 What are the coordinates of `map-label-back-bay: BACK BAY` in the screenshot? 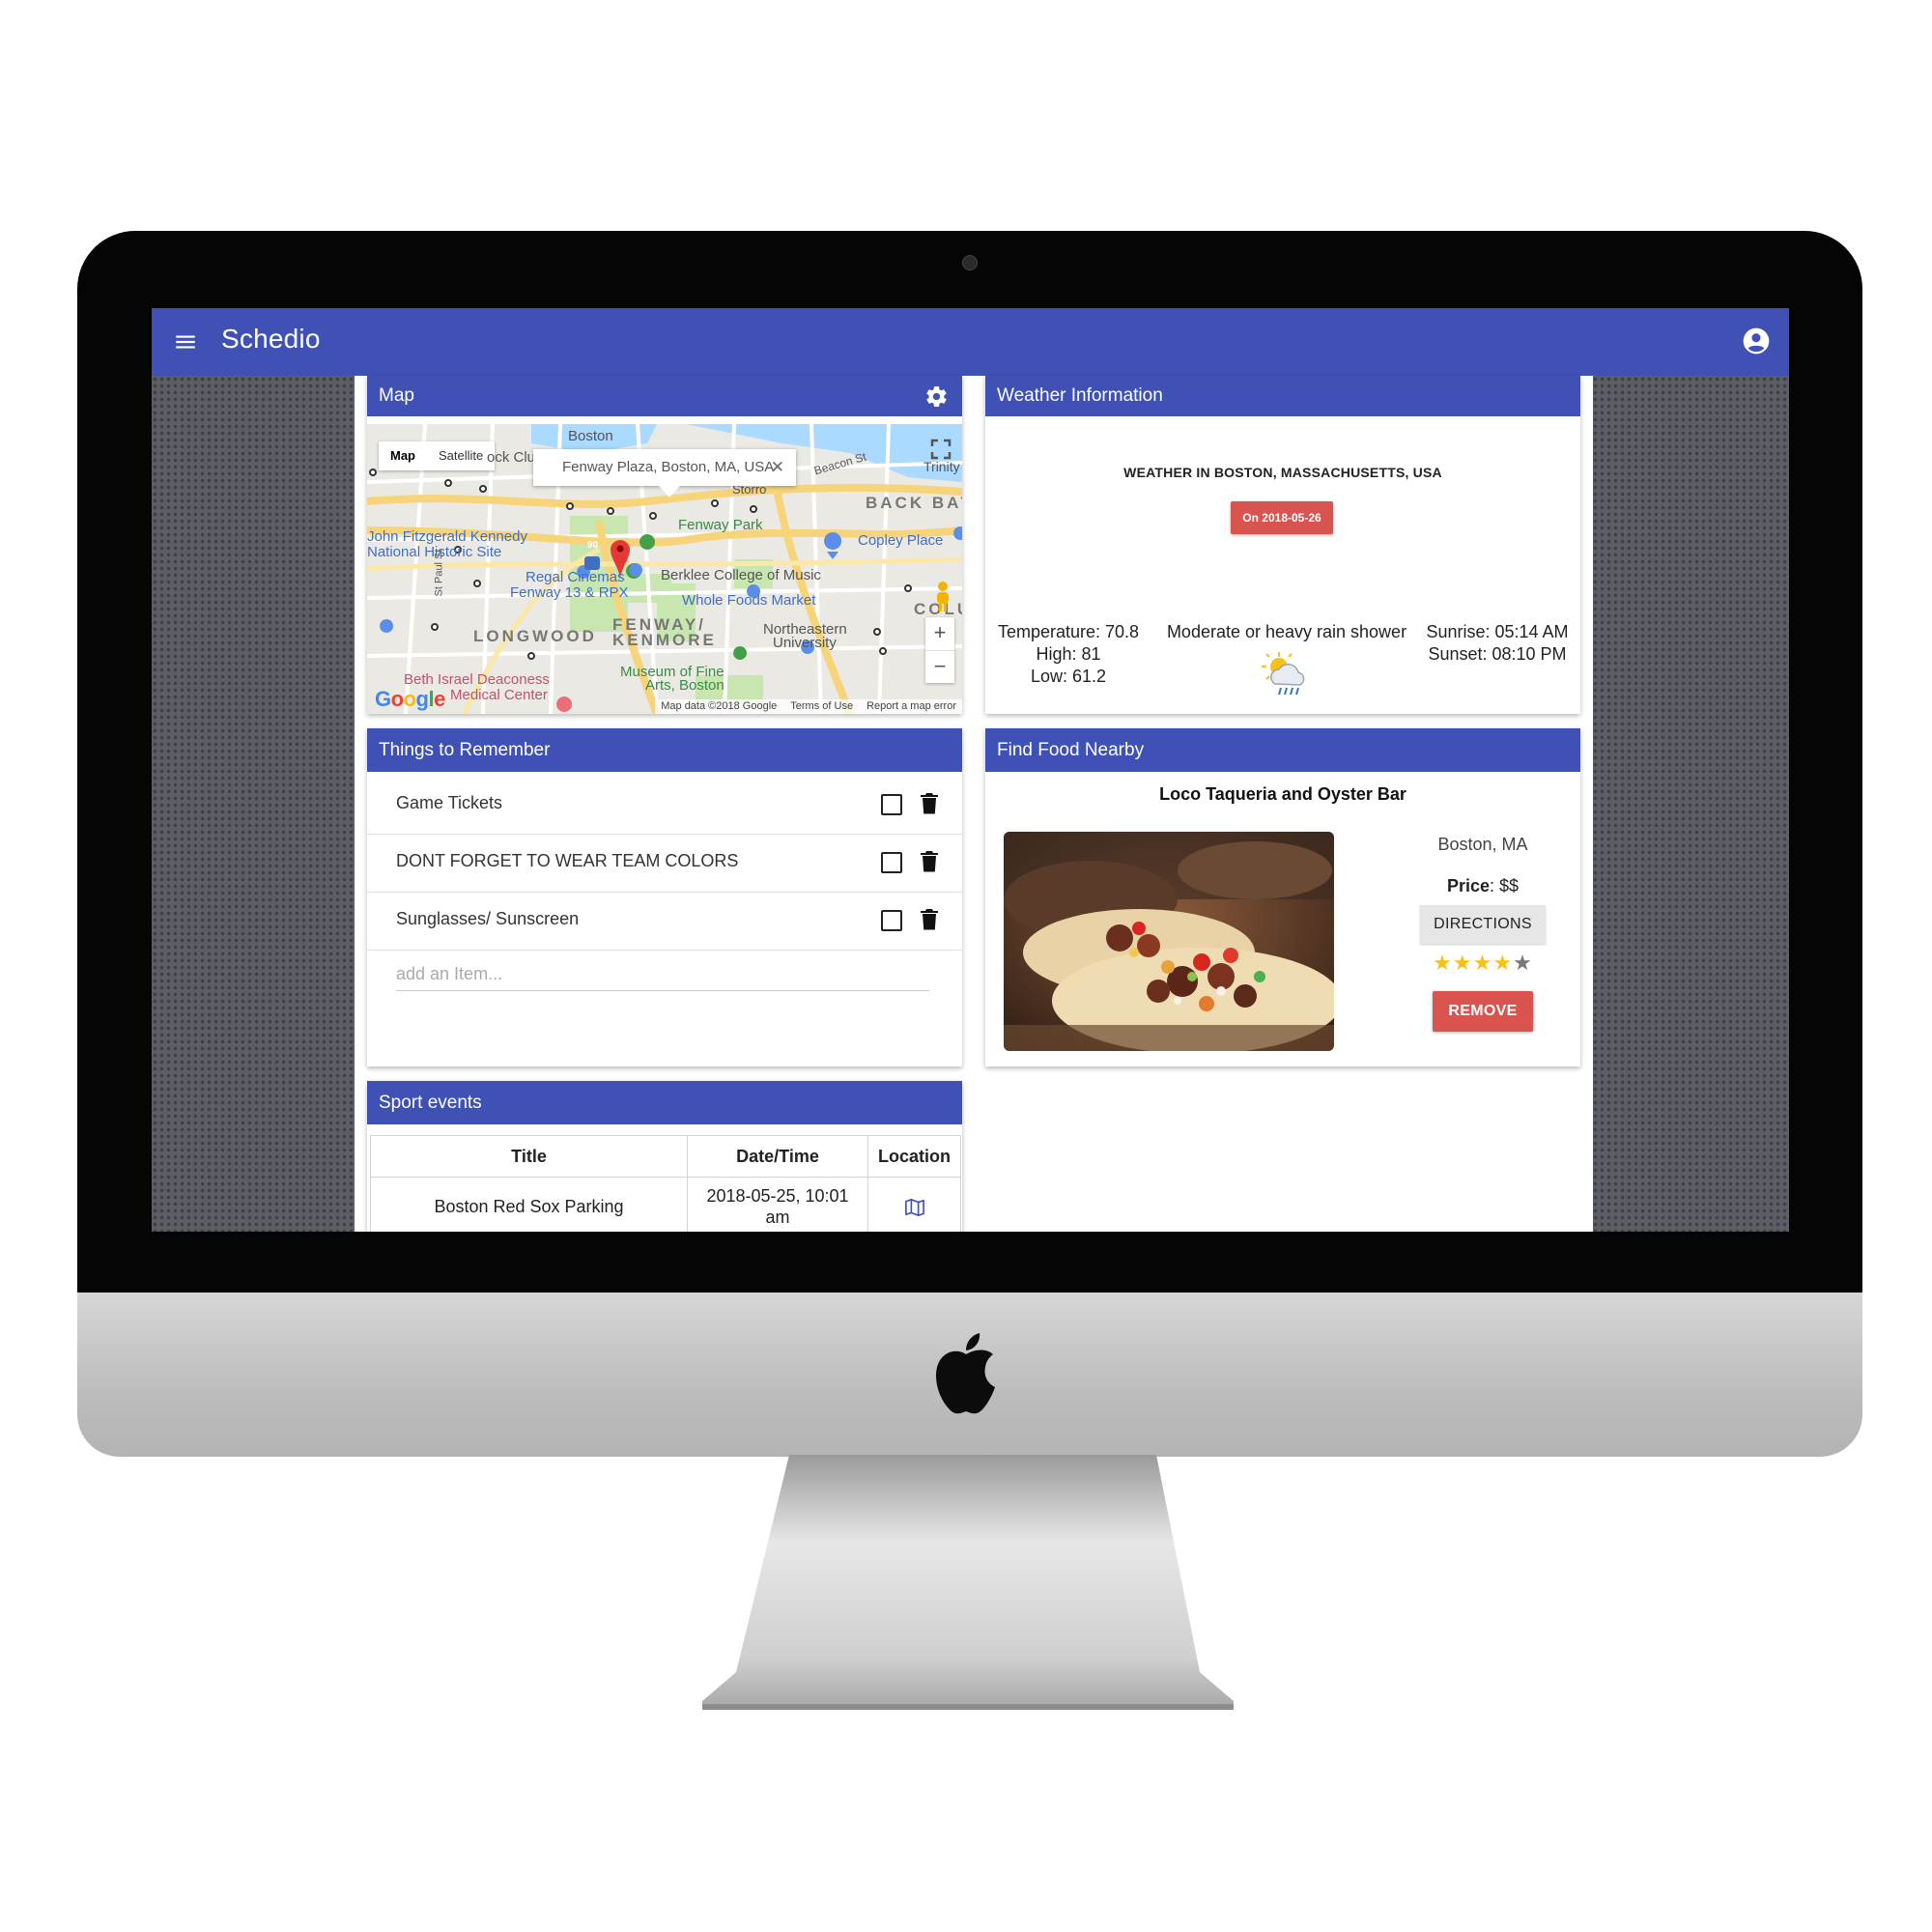 It's located at (914, 503).